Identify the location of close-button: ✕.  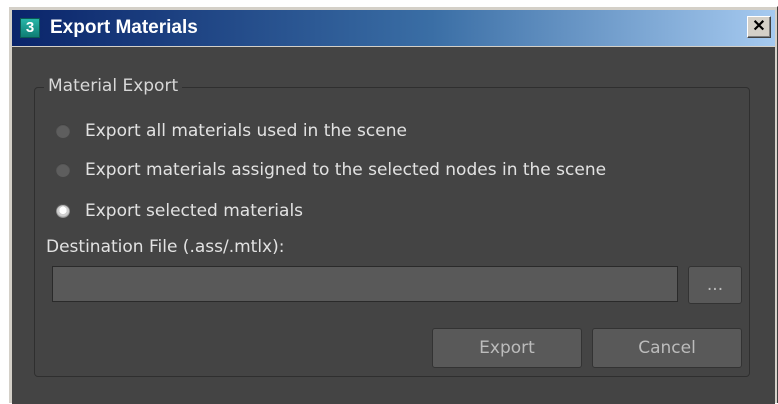
(759, 27).